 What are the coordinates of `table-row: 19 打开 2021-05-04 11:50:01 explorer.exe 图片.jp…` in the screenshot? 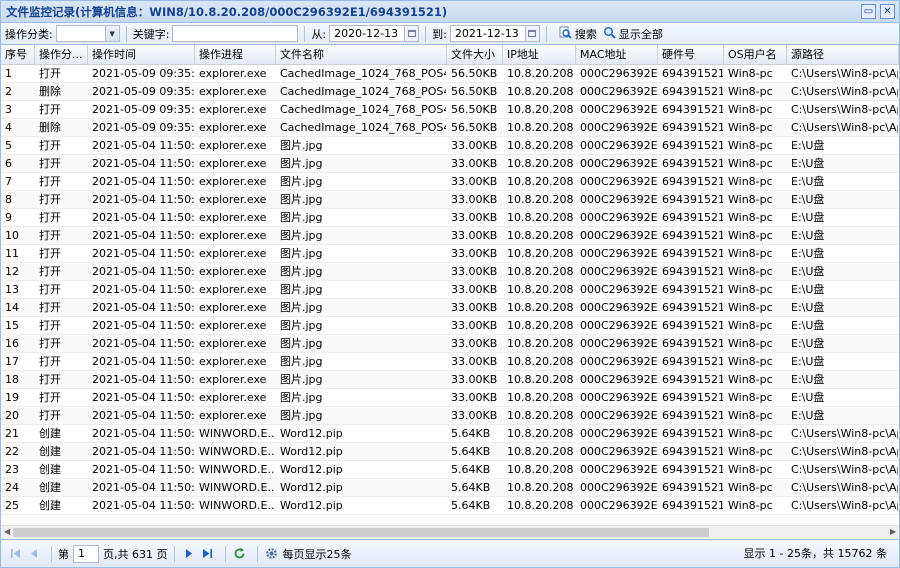 It's located at (450, 398).